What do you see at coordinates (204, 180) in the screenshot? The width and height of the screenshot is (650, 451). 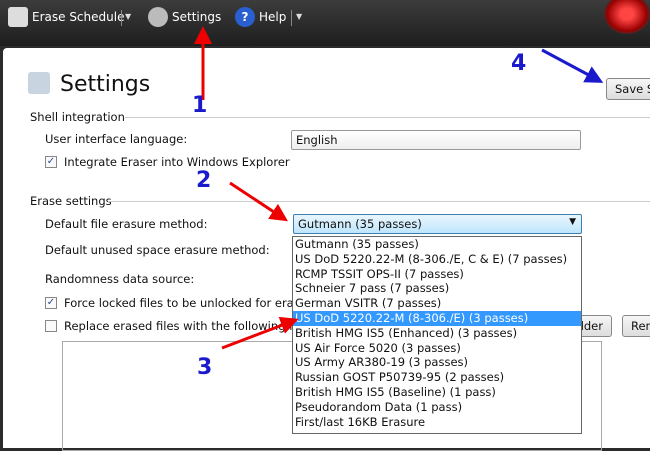 I see `annotation-2: 2` at bounding box center [204, 180].